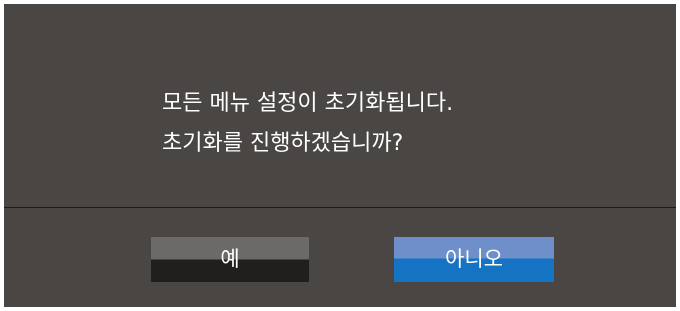 The width and height of the screenshot is (680, 311). I want to click on no-button: 아니오, so click(474, 259).